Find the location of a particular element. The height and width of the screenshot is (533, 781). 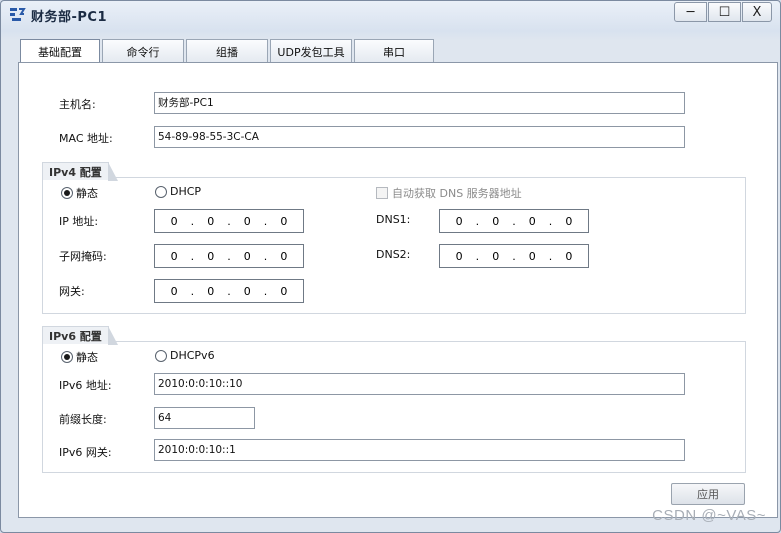

checkbox-icon is located at coordinates (382, 193).